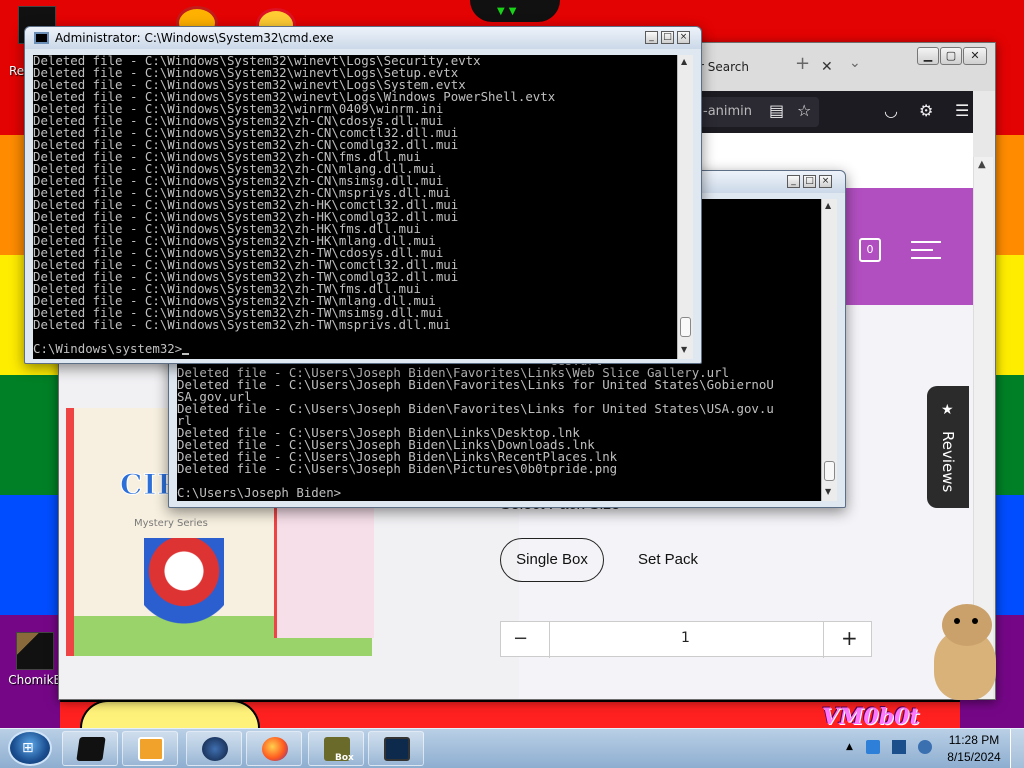 The height and width of the screenshot is (768, 1024). What do you see at coordinates (749, 68) in the screenshot?
I see `browser-tab: r Search` at bounding box center [749, 68].